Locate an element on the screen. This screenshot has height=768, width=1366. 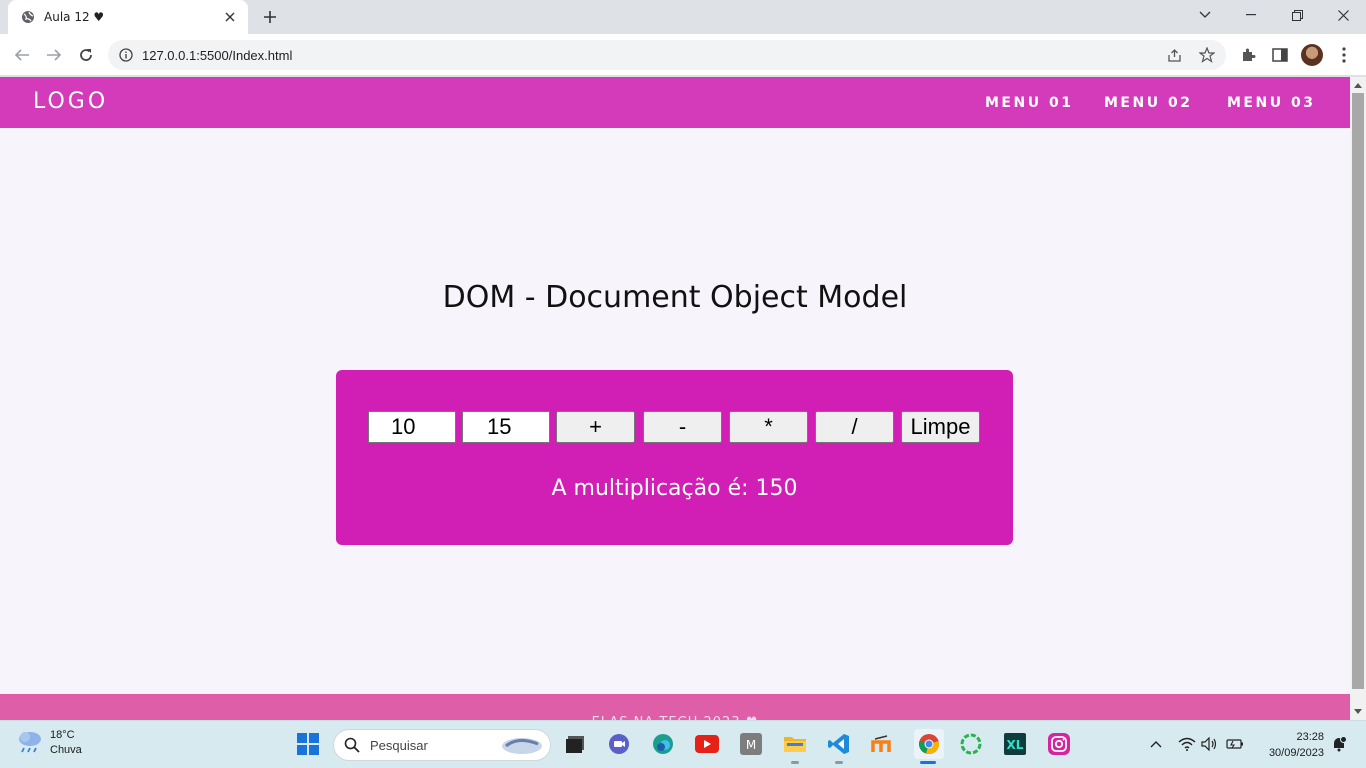
menu-item-02: MENU 02 is located at coordinates (1148, 103).